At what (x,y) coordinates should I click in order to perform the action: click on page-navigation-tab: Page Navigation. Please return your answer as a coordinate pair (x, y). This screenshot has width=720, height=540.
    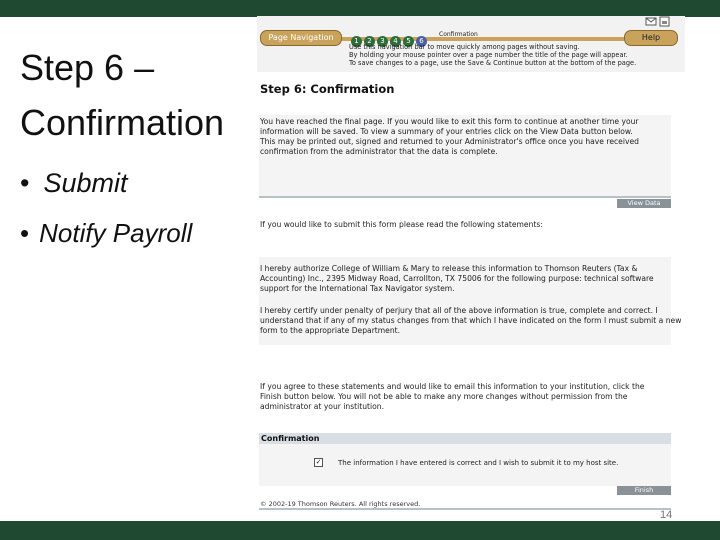
    Looking at the image, I should click on (301, 38).